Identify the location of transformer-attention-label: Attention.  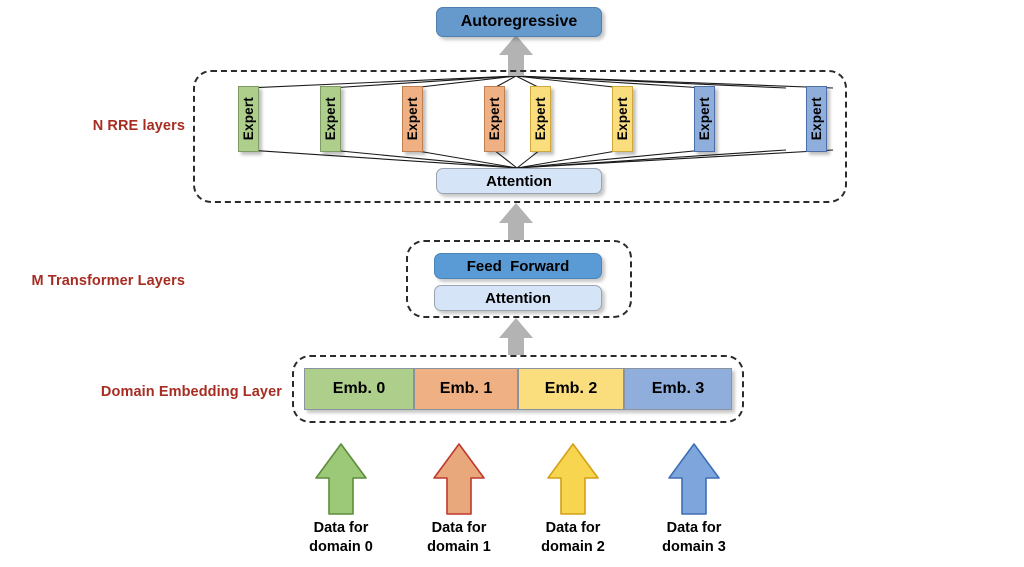
(518, 298).